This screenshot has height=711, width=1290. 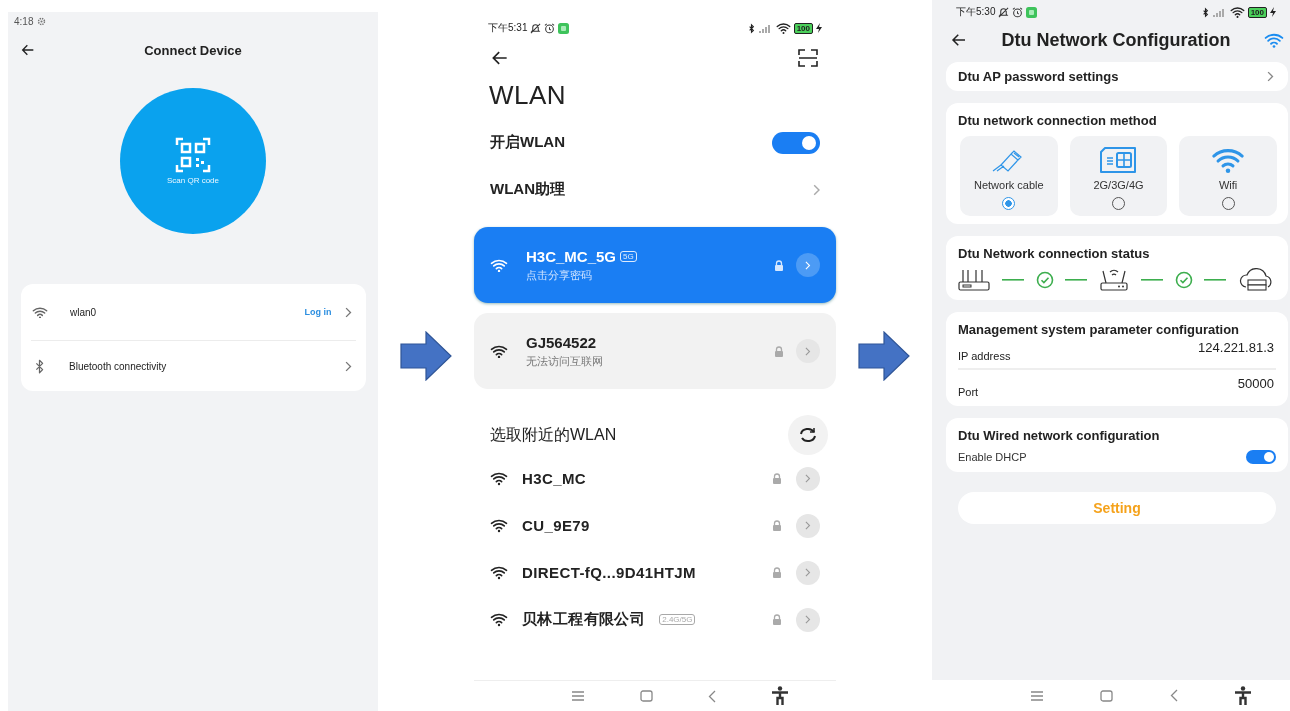 I want to click on toggle-label: Enable DHCP, so click(x=992, y=457).